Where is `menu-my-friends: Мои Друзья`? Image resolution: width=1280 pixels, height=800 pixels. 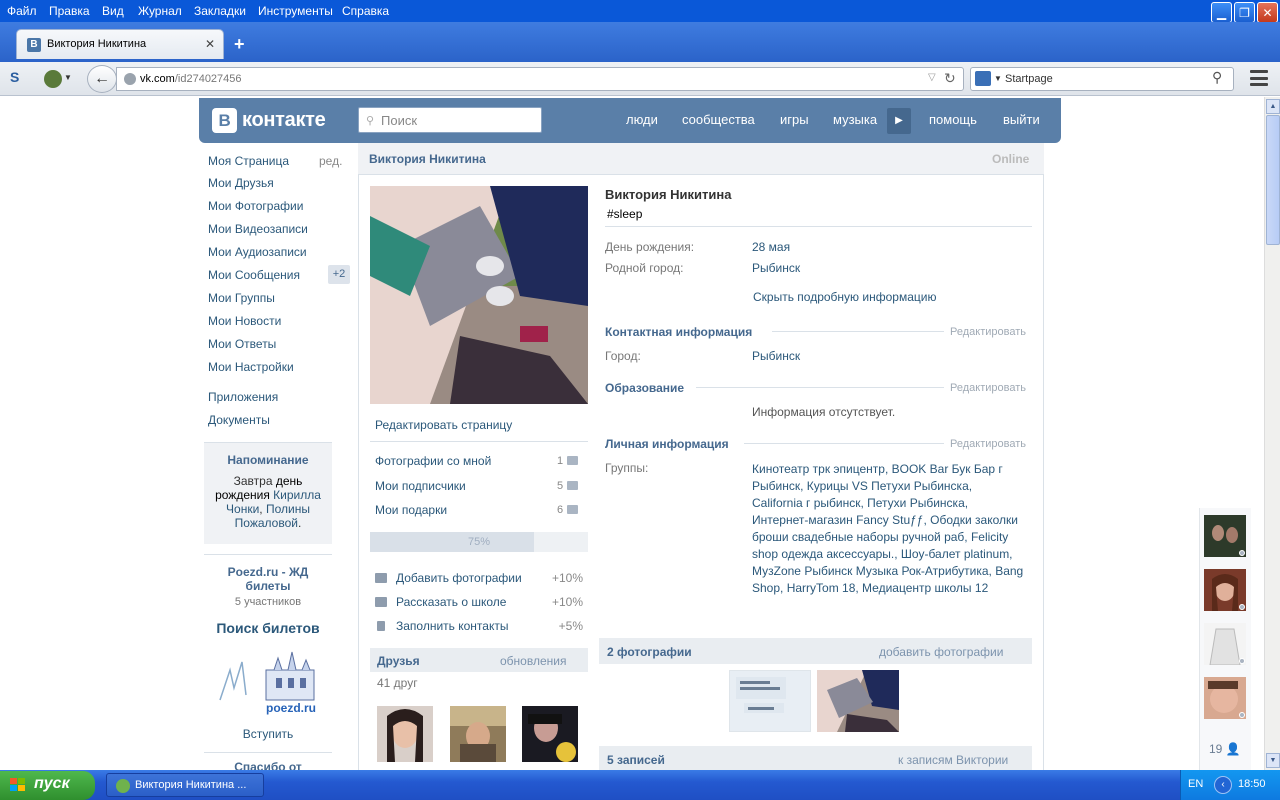
menu-my-friends: Мои Друзья is located at coordinates (241, 183).